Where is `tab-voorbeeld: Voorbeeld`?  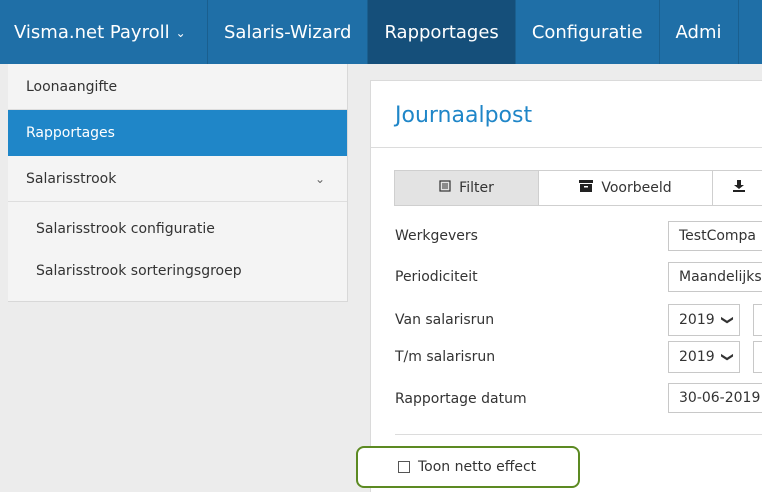
tab-voorbeeld: Voorbeeld is located at coordinates (626, 188).